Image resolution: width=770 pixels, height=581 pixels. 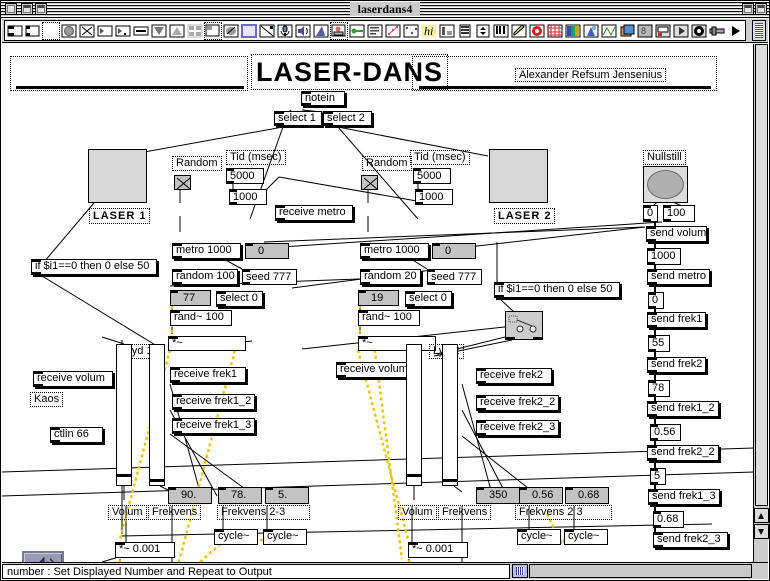 I want to click on dial-up-icon, so click(x=177, y=30).